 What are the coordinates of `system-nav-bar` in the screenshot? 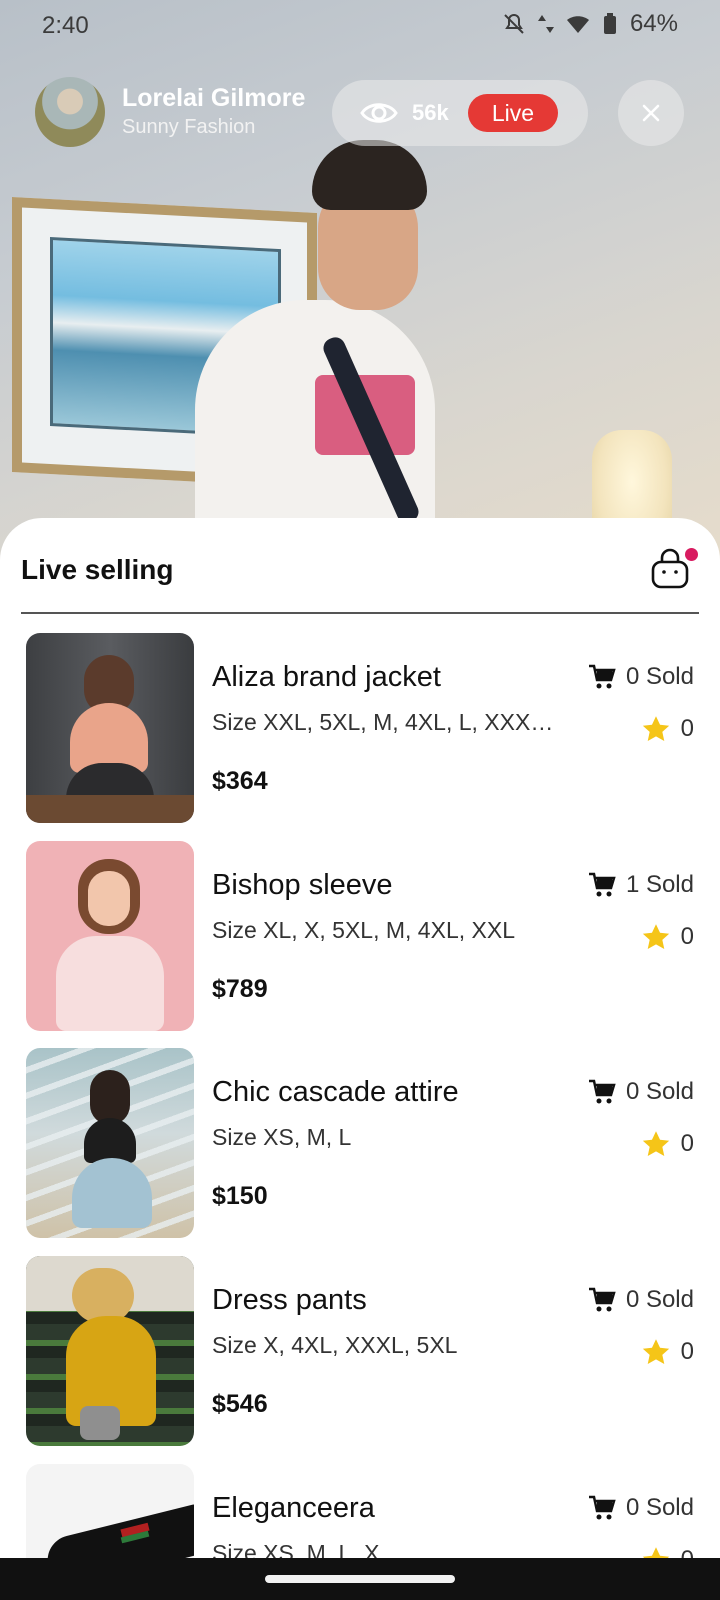 It's located at (360, 1579).